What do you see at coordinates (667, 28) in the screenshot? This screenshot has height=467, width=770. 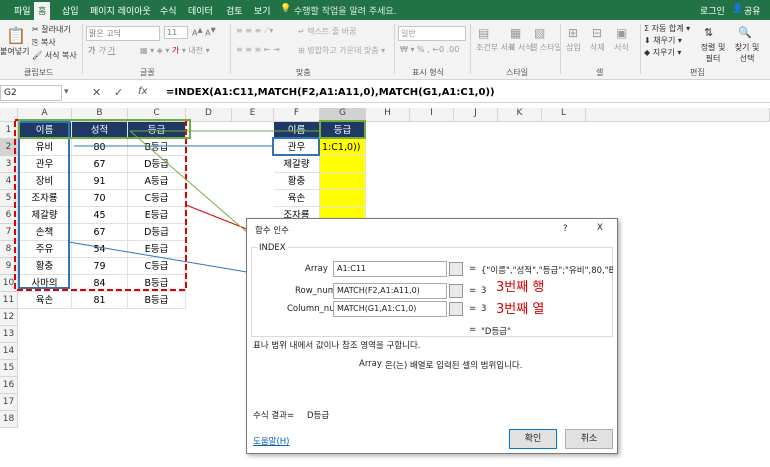 I see `autosum-button: Σ 자동 합계 ▾` at bounding box center [667, 28].